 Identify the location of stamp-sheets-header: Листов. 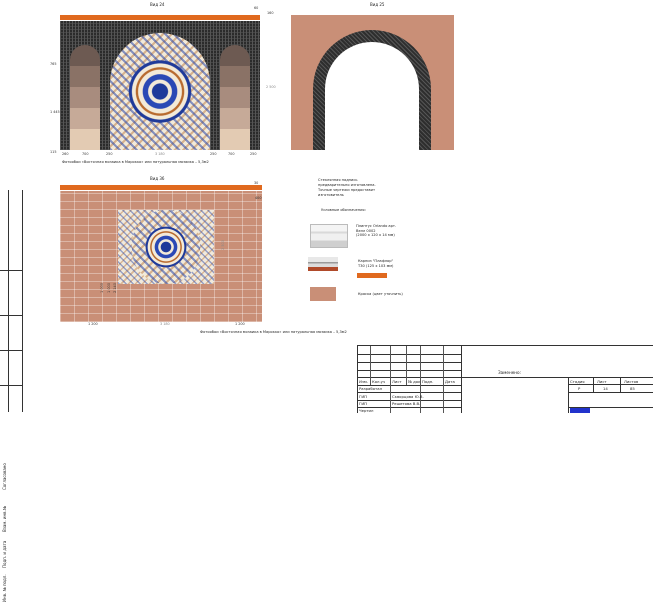
(631, 381).